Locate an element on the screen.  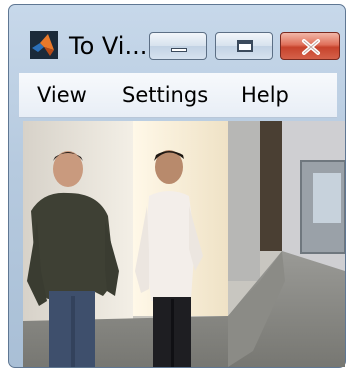
close-button is located at coordinates (310, 46).